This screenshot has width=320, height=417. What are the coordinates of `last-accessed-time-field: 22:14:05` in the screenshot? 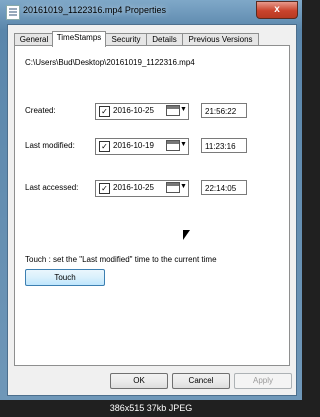 It's located at (224, 187).